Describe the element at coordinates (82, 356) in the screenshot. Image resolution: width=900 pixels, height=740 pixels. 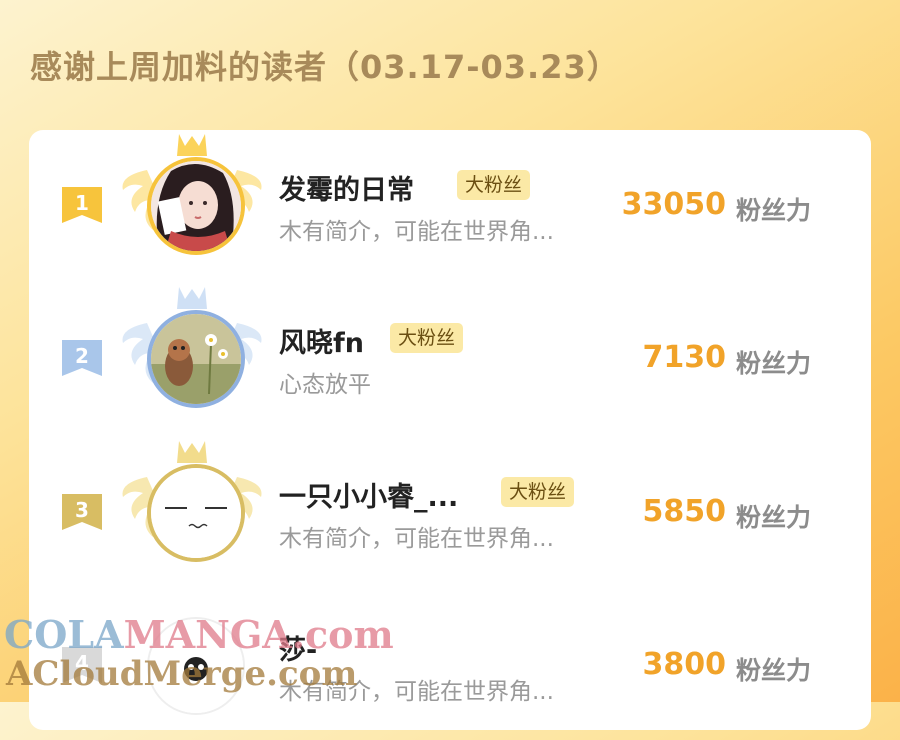
I see `svg-text: 2` at that location.